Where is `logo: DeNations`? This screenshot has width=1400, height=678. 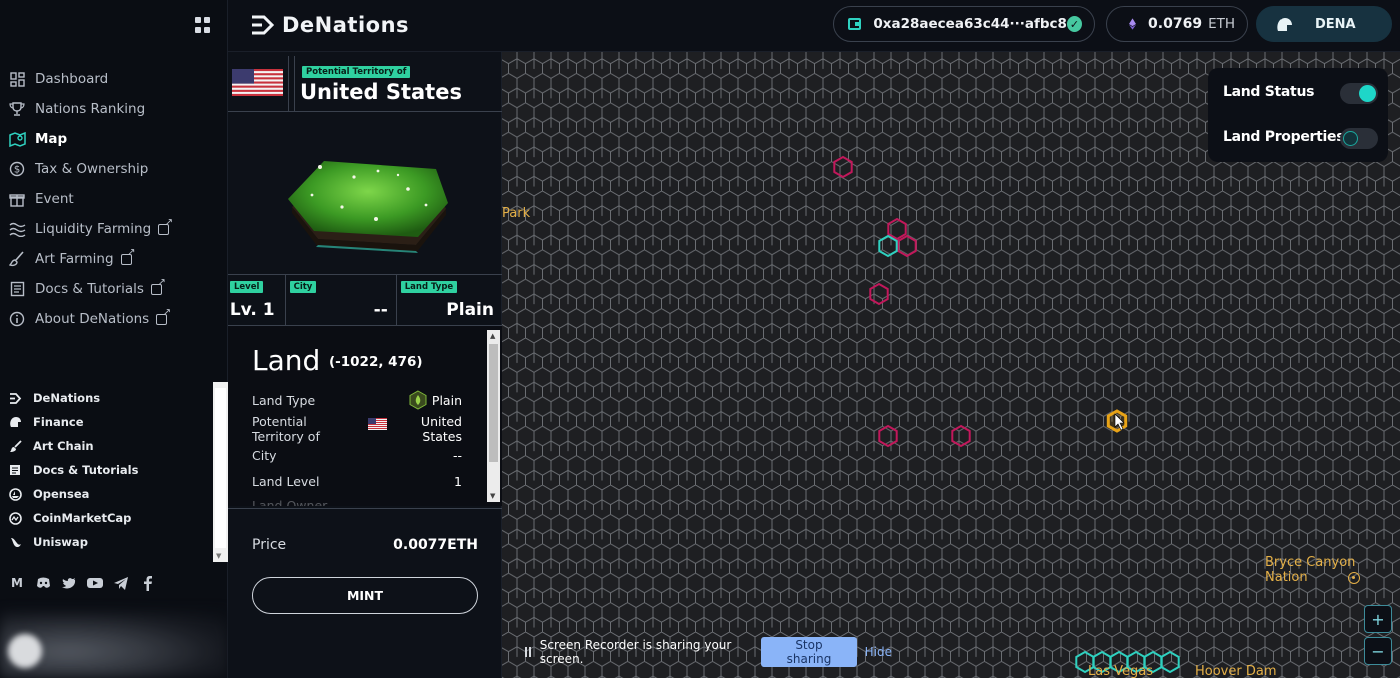 logo: DeNations is located at coordinates (329, 25).